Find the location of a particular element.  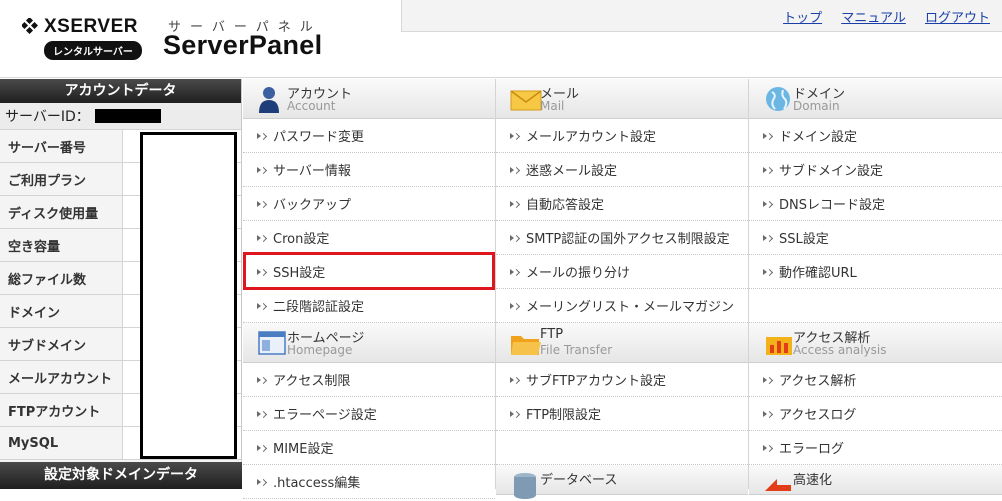

menu-item-label: アクセス解析 is located at coordinates (818, 381).